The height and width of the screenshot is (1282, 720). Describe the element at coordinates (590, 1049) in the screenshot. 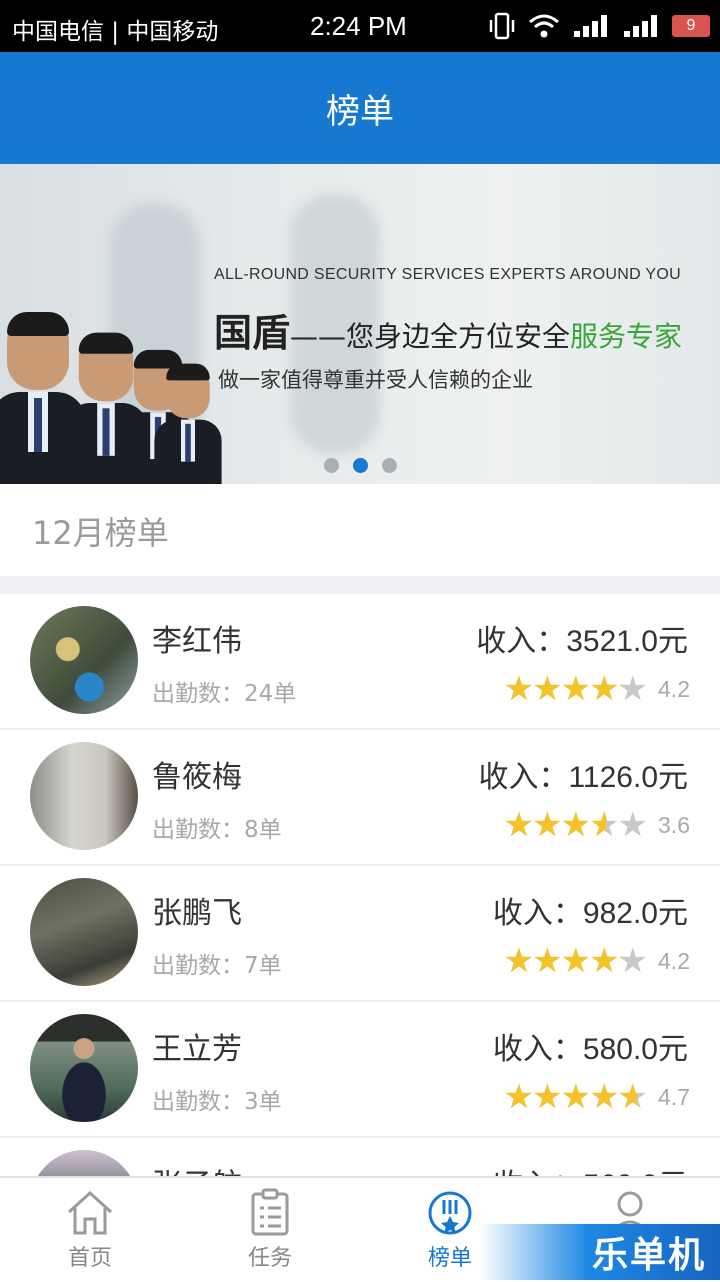

I see `income-amount: 收入：580.0元` at that location.